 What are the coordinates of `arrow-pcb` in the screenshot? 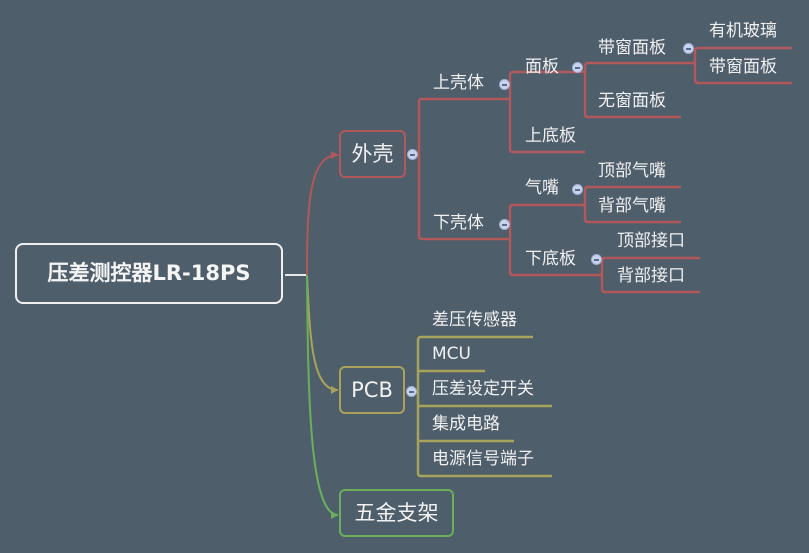 It's located at (334, 390).